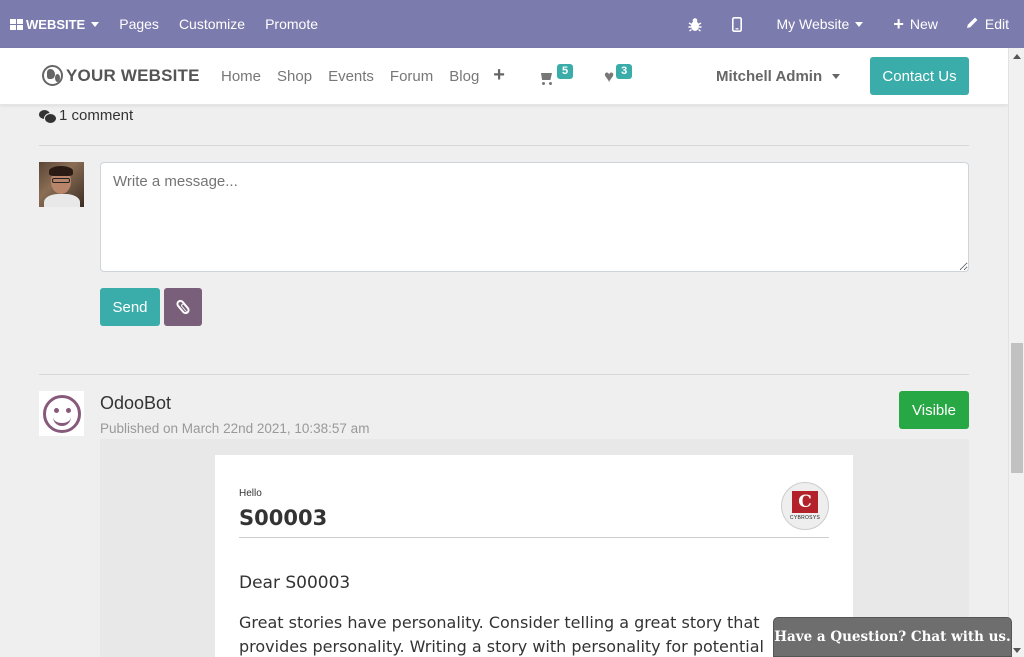 This screenshot has height=657, width=1024. Describe the element at coordinates (609, 76) in the screenshot. I see `heart-icon: ♥` at that location.